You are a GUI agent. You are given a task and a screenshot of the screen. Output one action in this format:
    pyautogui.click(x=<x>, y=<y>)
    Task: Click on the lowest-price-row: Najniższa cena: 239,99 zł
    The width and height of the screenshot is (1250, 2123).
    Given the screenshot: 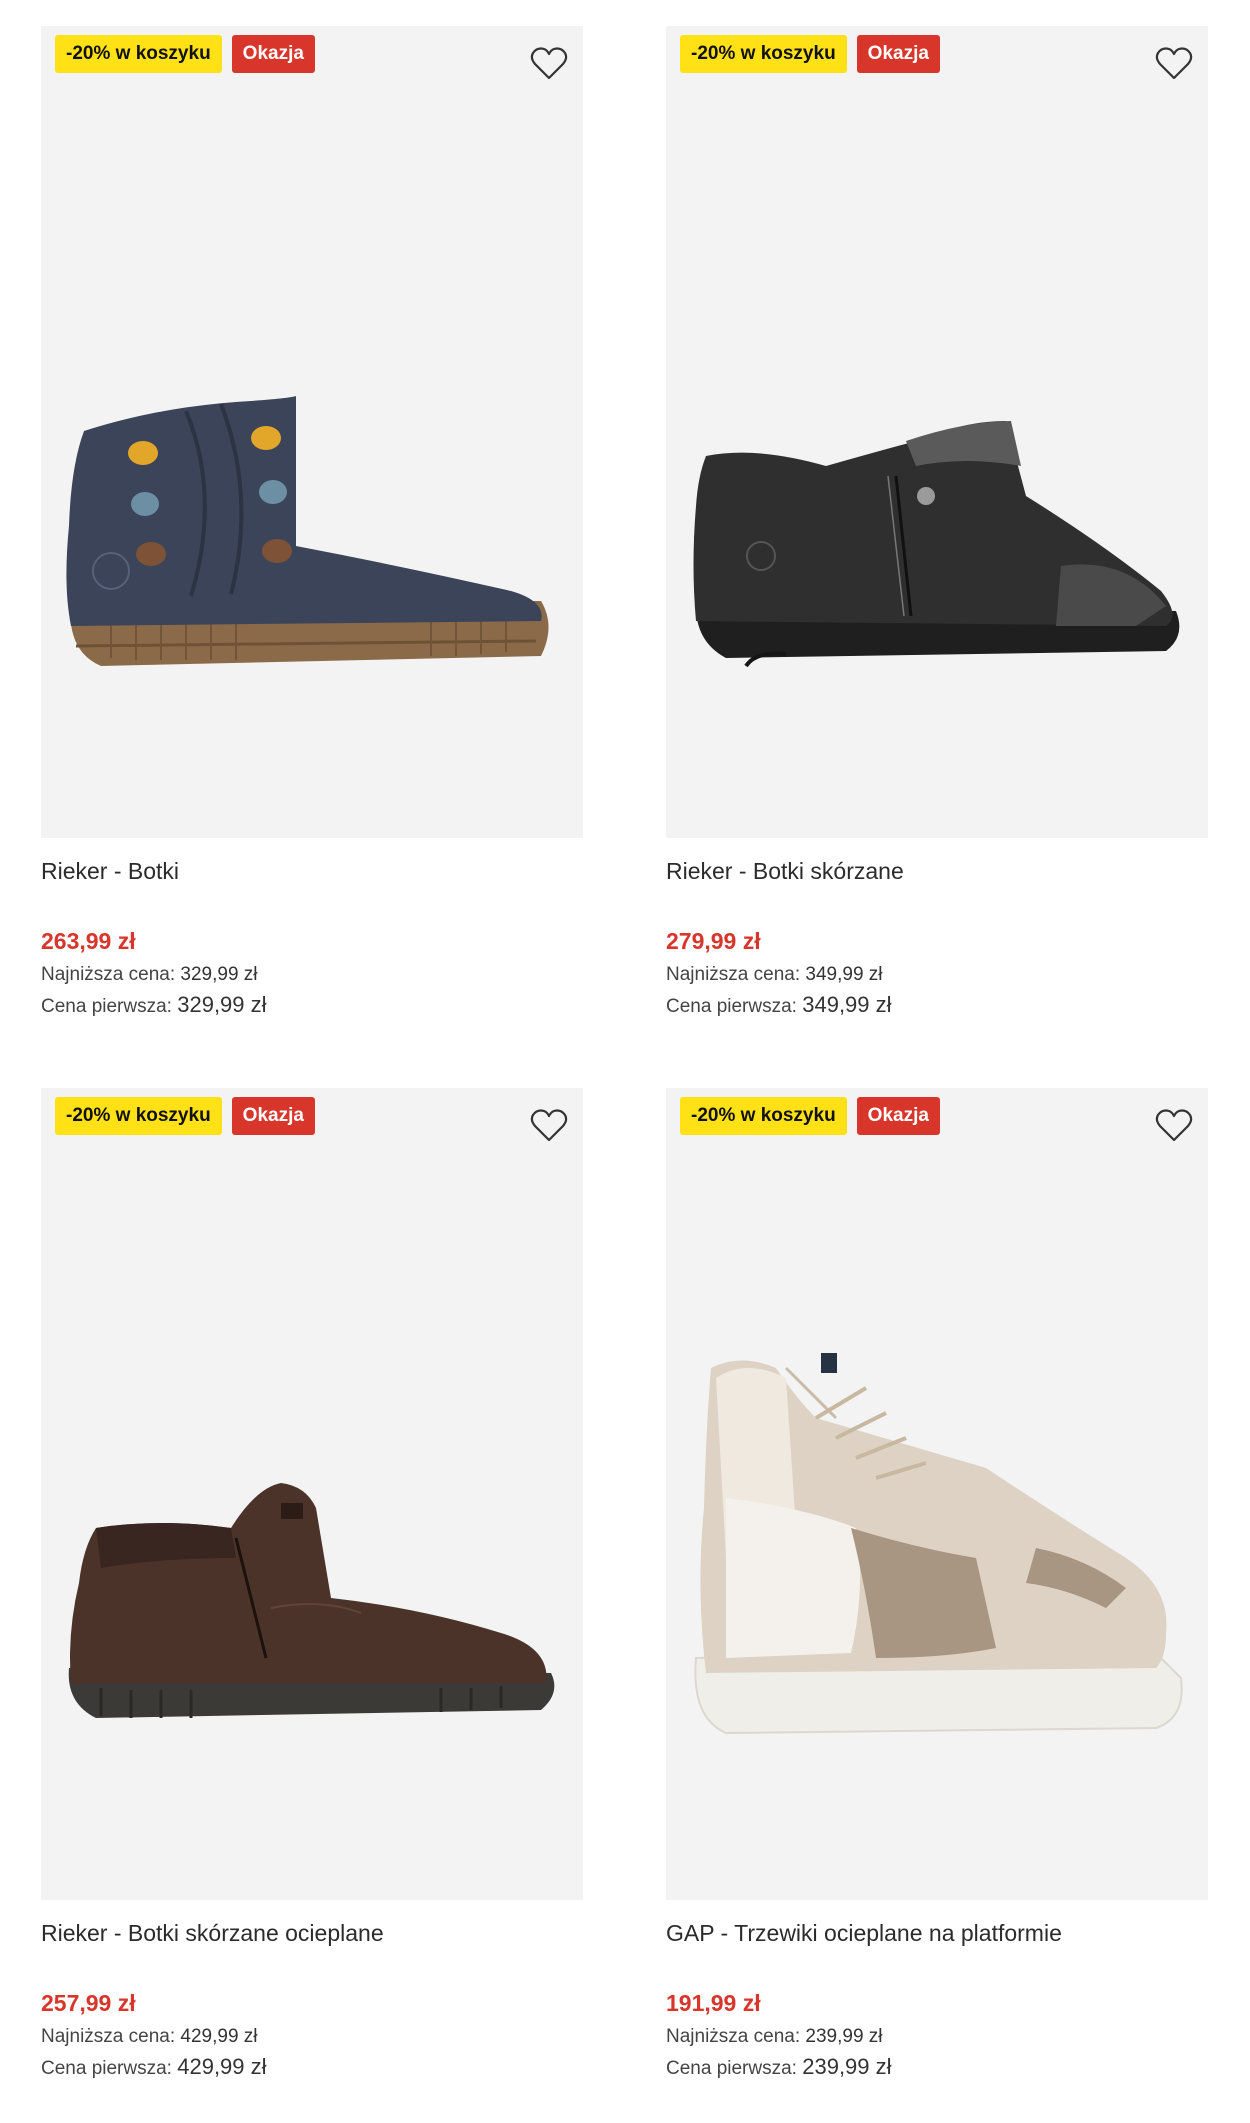 What is the action you would take?
    pyautogui.click(x=937, y=2037)
    